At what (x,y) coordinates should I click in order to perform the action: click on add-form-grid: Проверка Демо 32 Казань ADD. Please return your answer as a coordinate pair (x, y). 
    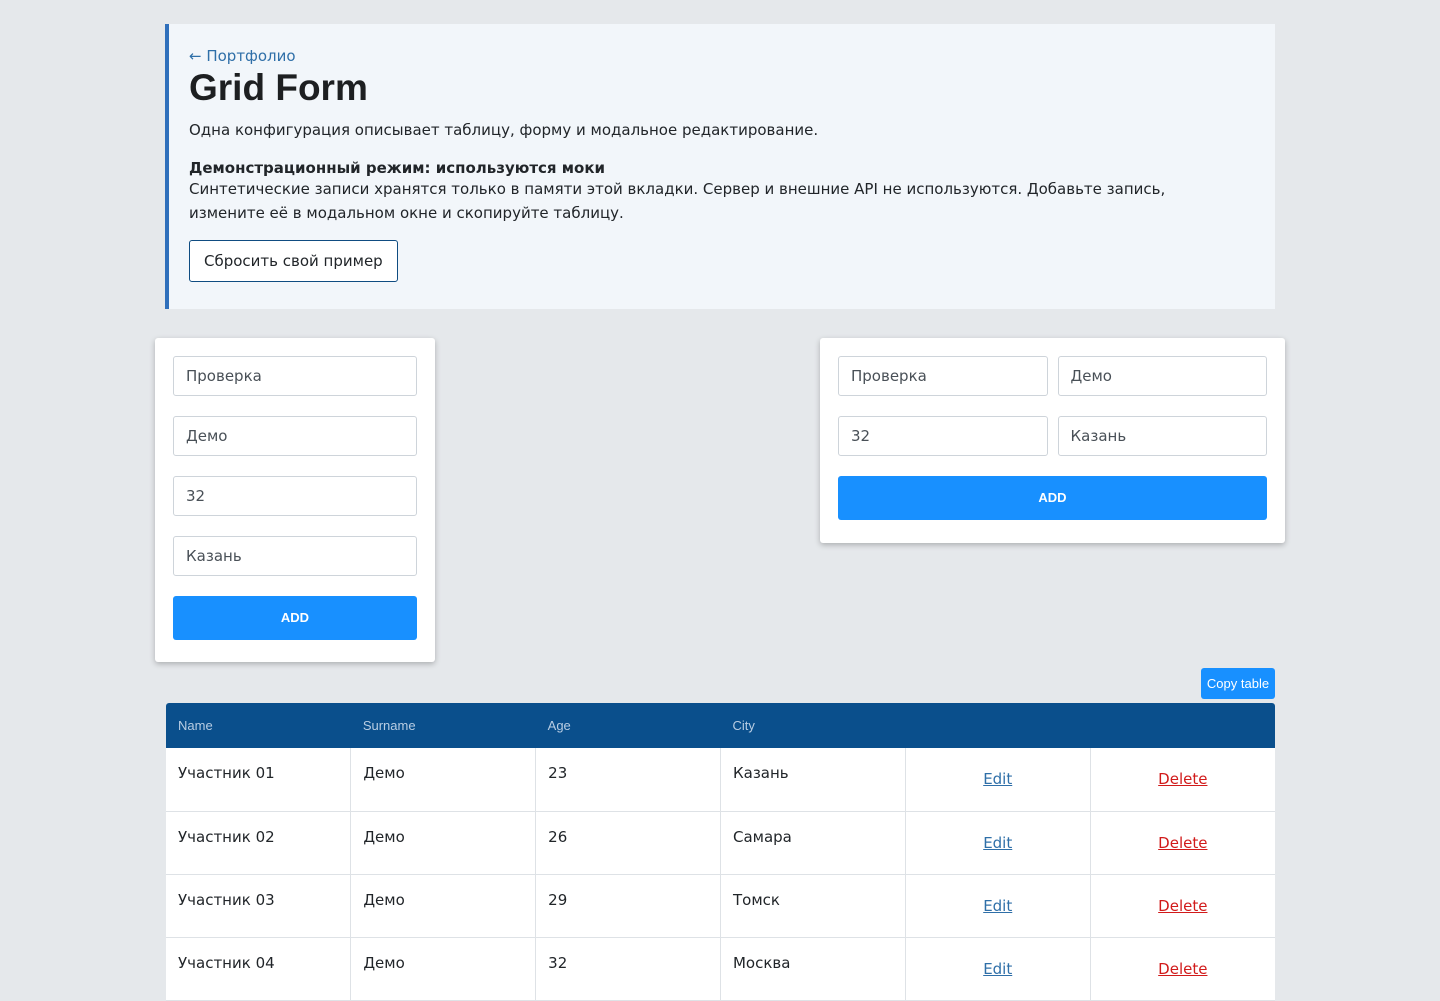
    Looking at the image, I should click on (1052, 440).